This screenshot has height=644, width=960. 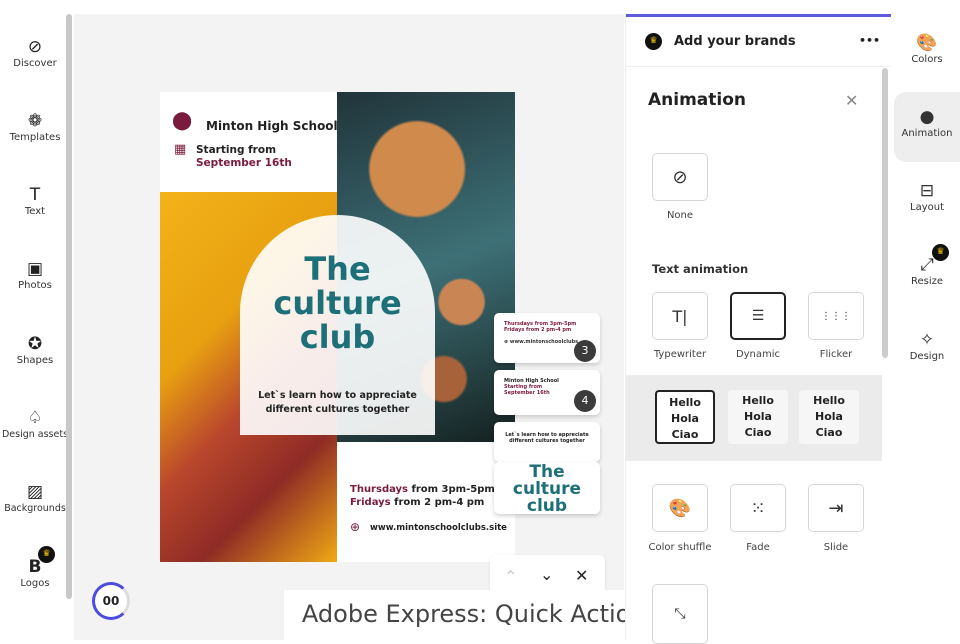 I want to click on animation-zoom: ⤡, so click(x=680, y=614).